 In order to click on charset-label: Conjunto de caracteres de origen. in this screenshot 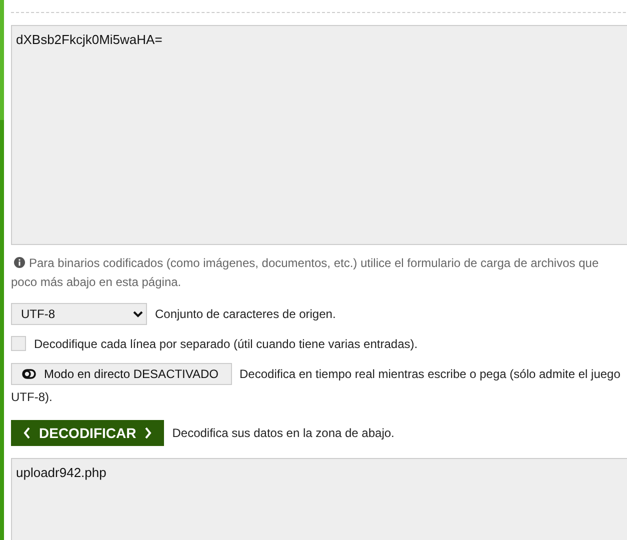, I will do `click(245, 314)`.